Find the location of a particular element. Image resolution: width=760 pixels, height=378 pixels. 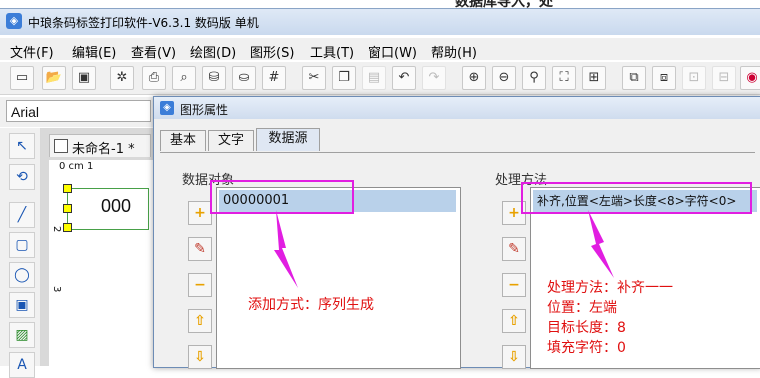

app-logo-icon: ◈ is located at coordinates (14, 21).